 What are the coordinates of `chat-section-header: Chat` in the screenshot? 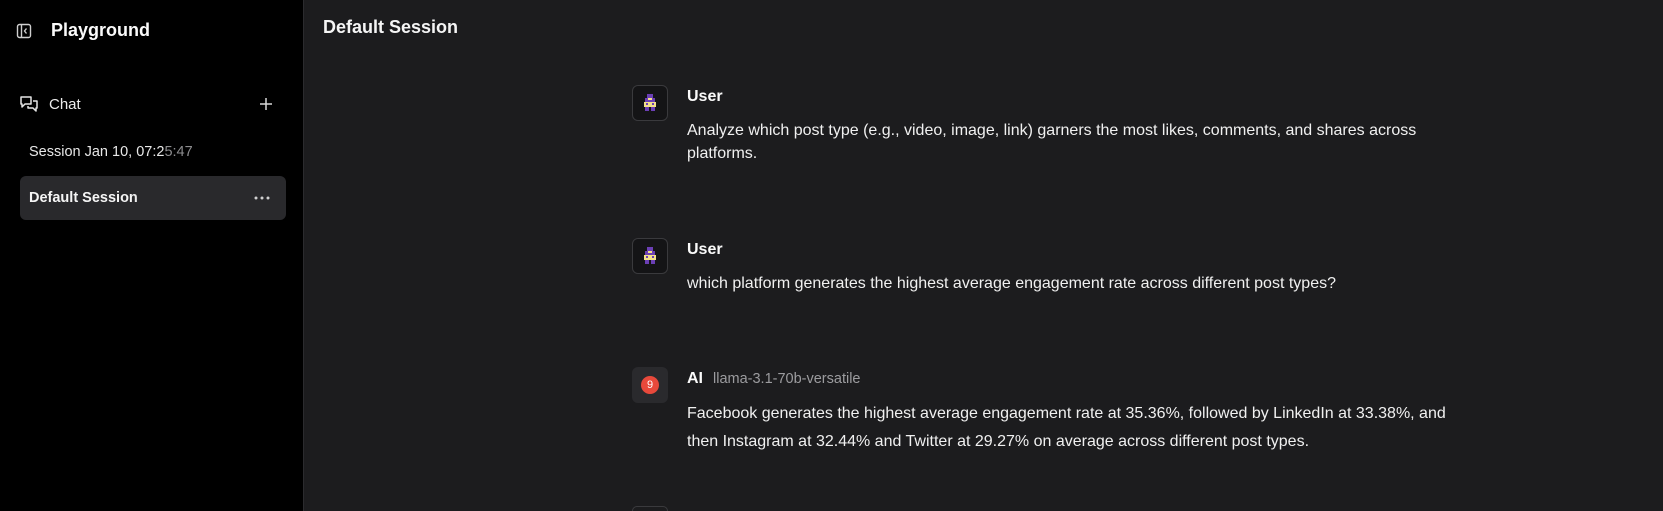 It's located at (151, 104).